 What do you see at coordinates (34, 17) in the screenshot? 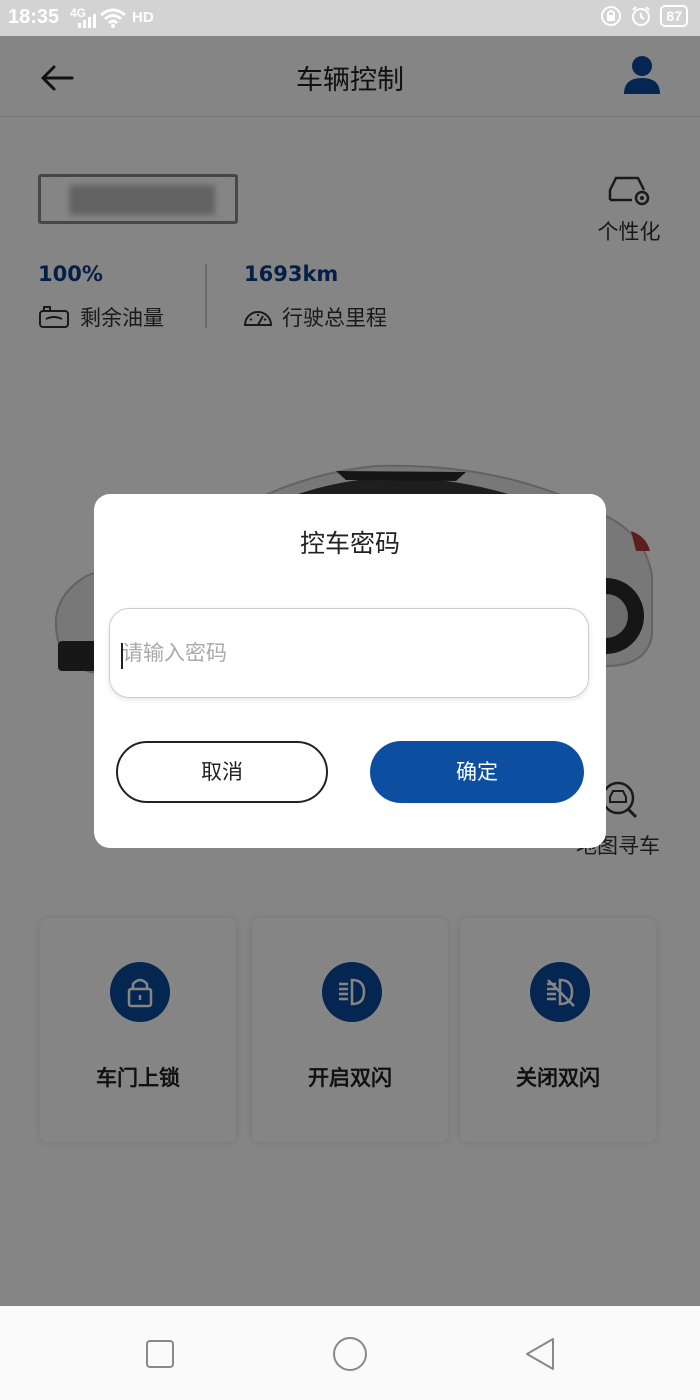
I see `status-time: 18:35` at bounding box center [34, 17].